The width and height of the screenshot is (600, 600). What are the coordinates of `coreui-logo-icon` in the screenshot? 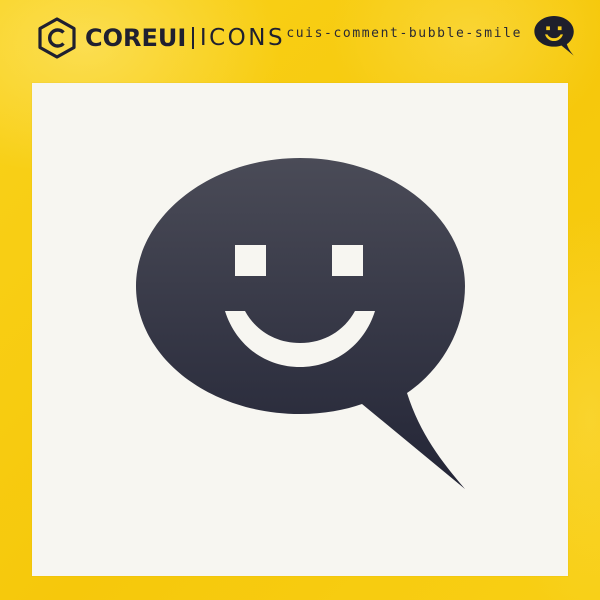 It's located at (57, 38).